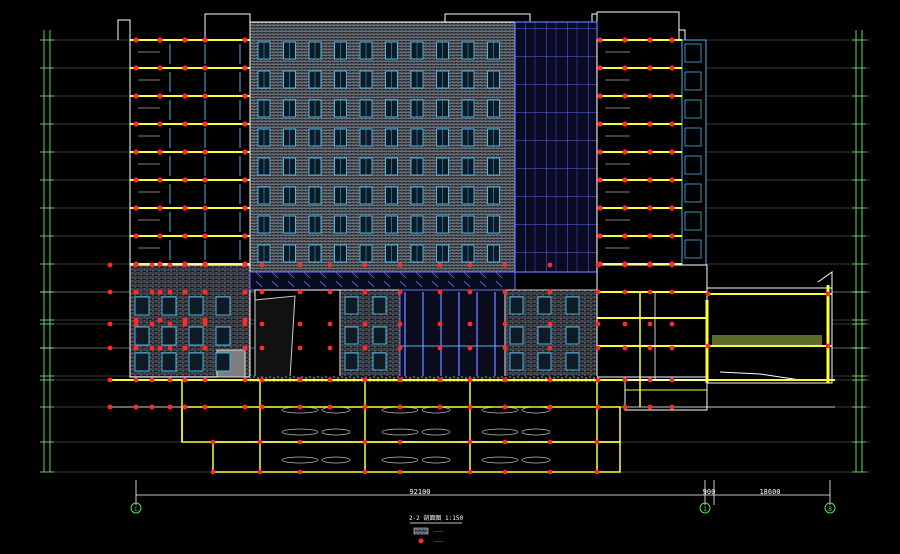  What do you see at coordinates (436, 518) in the screenshot?
I see `drawing-title: 2-2 剖面图 1:150` at bounding box center [436, 518].